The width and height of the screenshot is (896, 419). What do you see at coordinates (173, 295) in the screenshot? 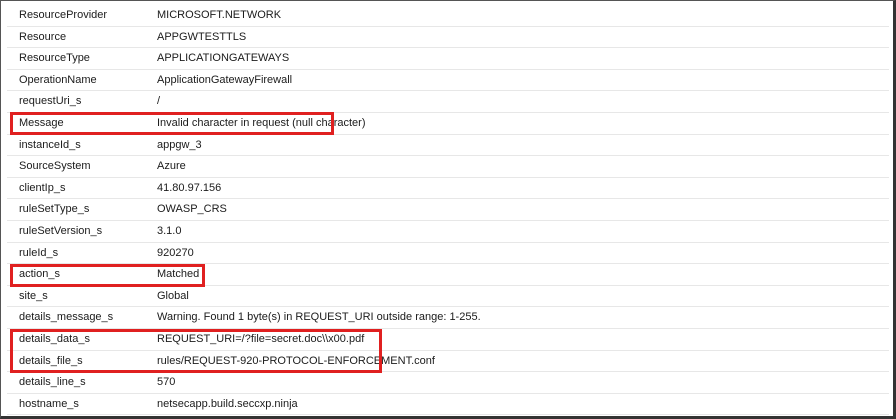
I see `property-value: Global` at bounding box center [173, 295].